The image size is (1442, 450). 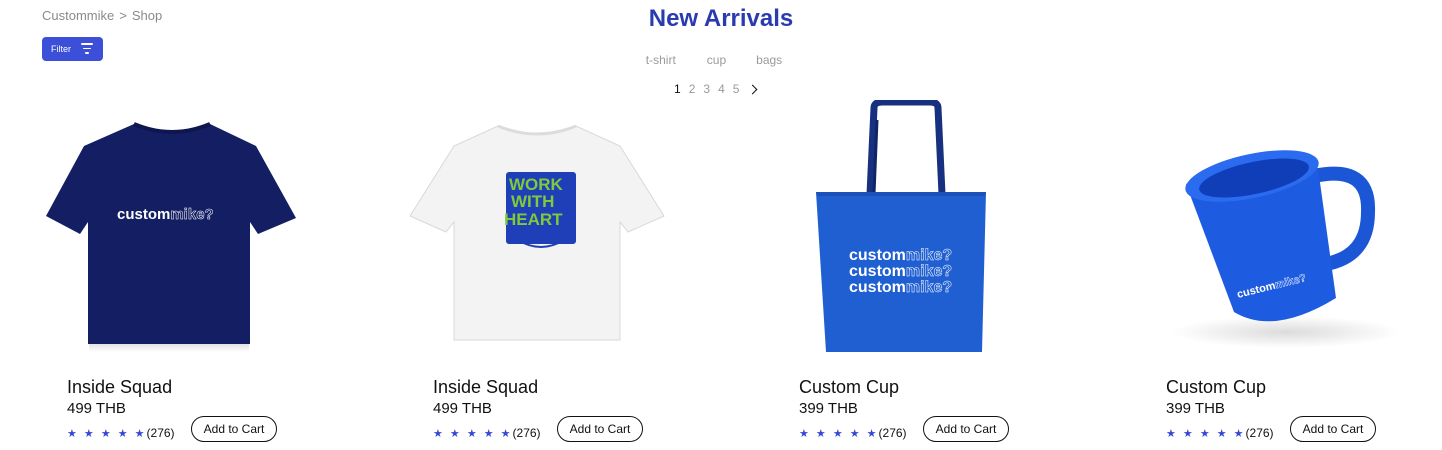 I want to click on page-4: 4, so click(x=721, y=89).